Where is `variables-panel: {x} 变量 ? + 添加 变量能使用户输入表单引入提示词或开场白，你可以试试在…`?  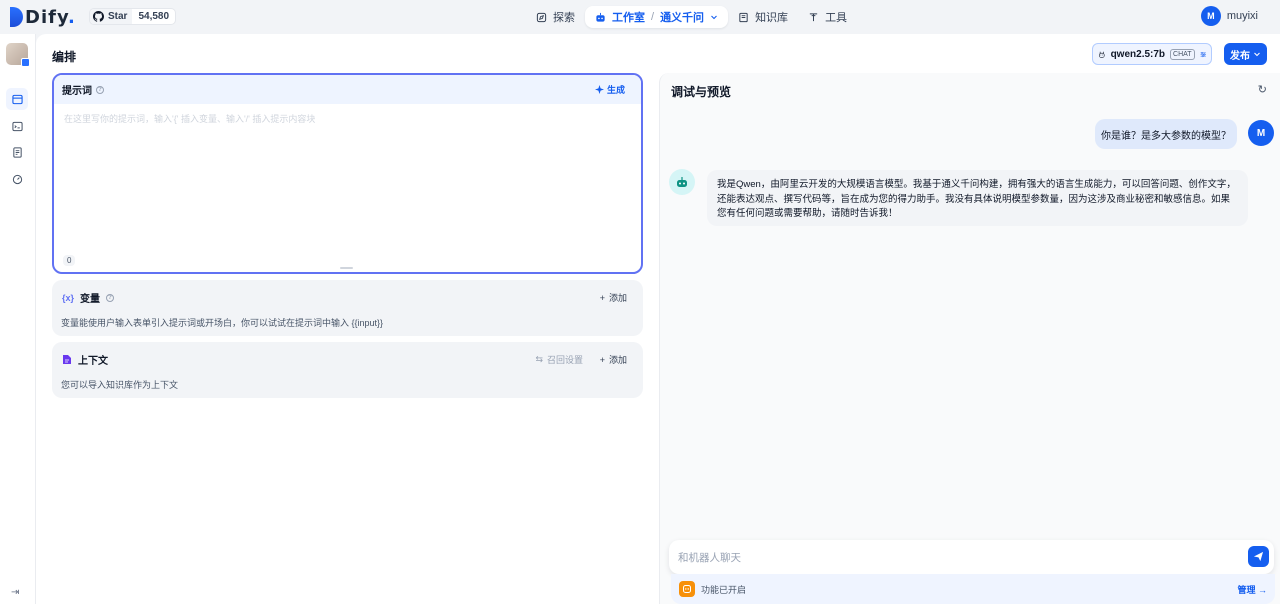
variables-panel: {x} 变量 ? + 添加 变量能使用户输入表单引入提示词或开场白，你可以试试在… is located at coordinates (347, 308).